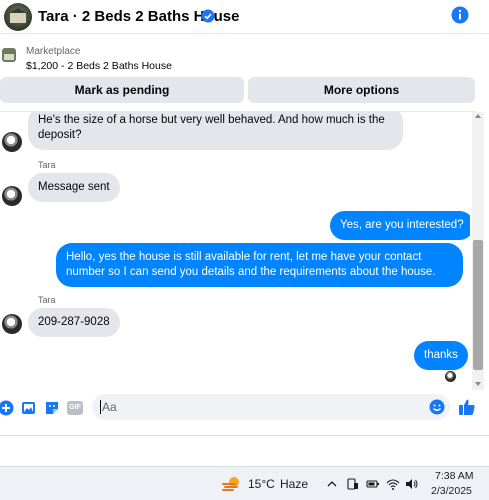 Image resolution: width=489 pixels, height=500 pixels. What do you see at coordinates (244, 17) in the screenshot?
I see `conversation-header: Tara · 2 Beds 2 Baths House` at bounding box center [244, 17].